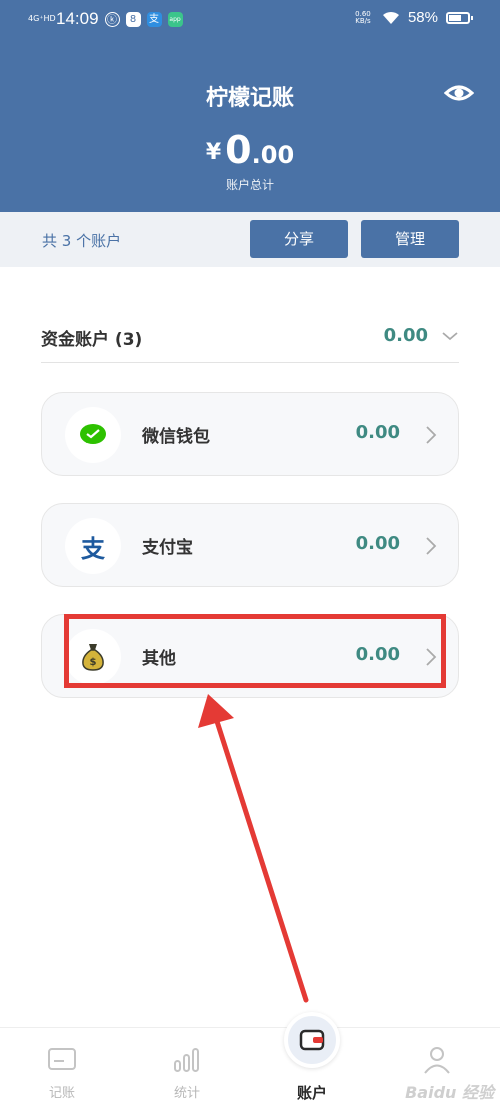 This screenshot has width=500, height=1111. Describe the element at coordinates (390, 17) in the screenshot. I see `wifi-icon` at that location.